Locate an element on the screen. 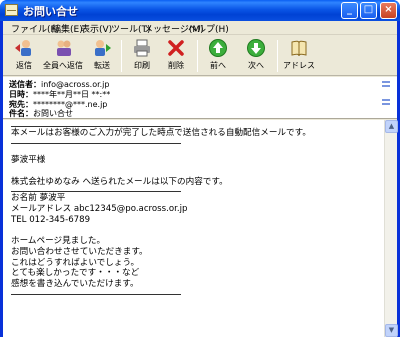 Image resolution: width=400 pixels, height=337 pixels. tel-line: TEL 012-345-6789 is located at coordinates (51, 219).